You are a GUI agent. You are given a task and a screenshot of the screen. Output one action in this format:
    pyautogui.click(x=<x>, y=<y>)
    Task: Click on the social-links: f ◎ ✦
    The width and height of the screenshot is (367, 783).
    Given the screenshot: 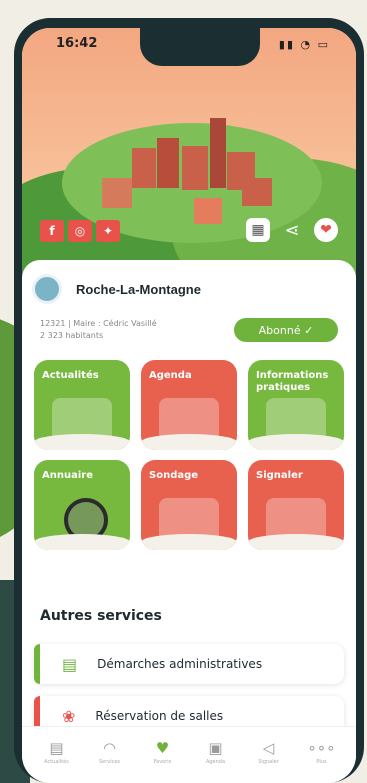 What is the action you would take?
    pyautogui.click(x=80, y=231)
    